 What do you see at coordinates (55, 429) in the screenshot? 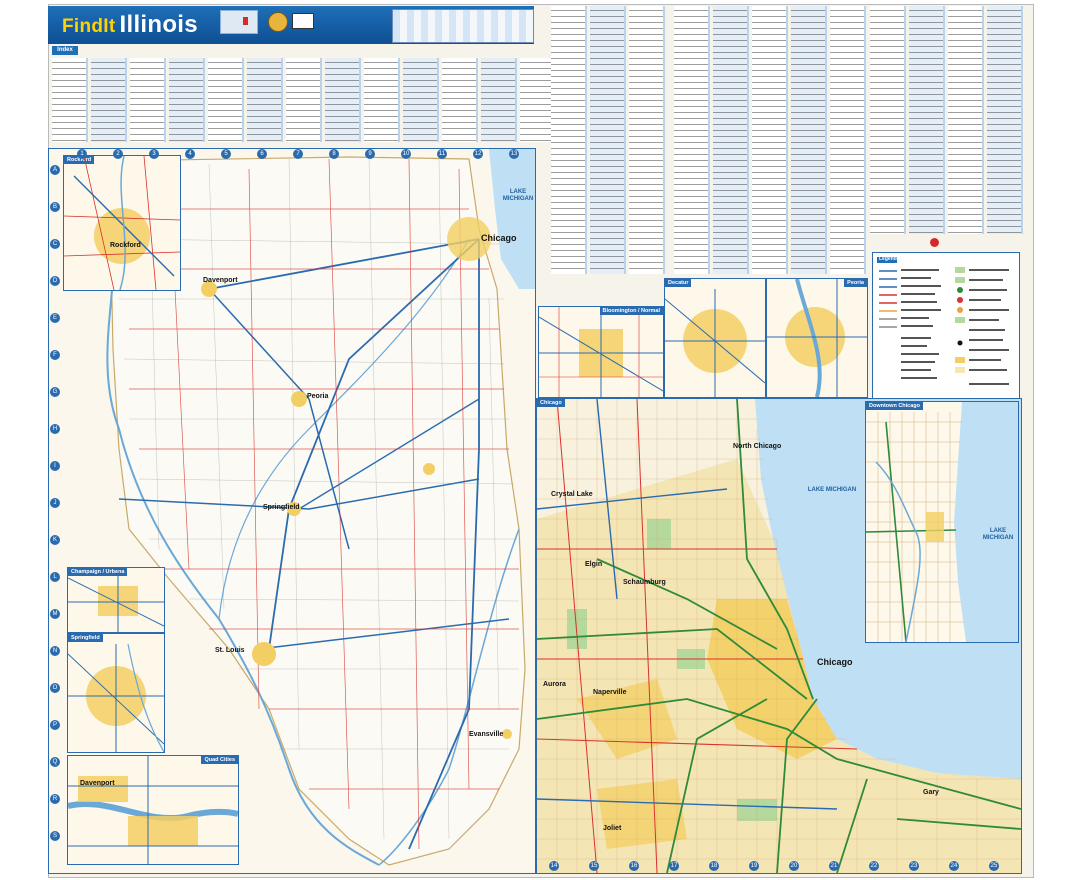
I see `grid-marker-H: H` at bounding box center [55, 429].